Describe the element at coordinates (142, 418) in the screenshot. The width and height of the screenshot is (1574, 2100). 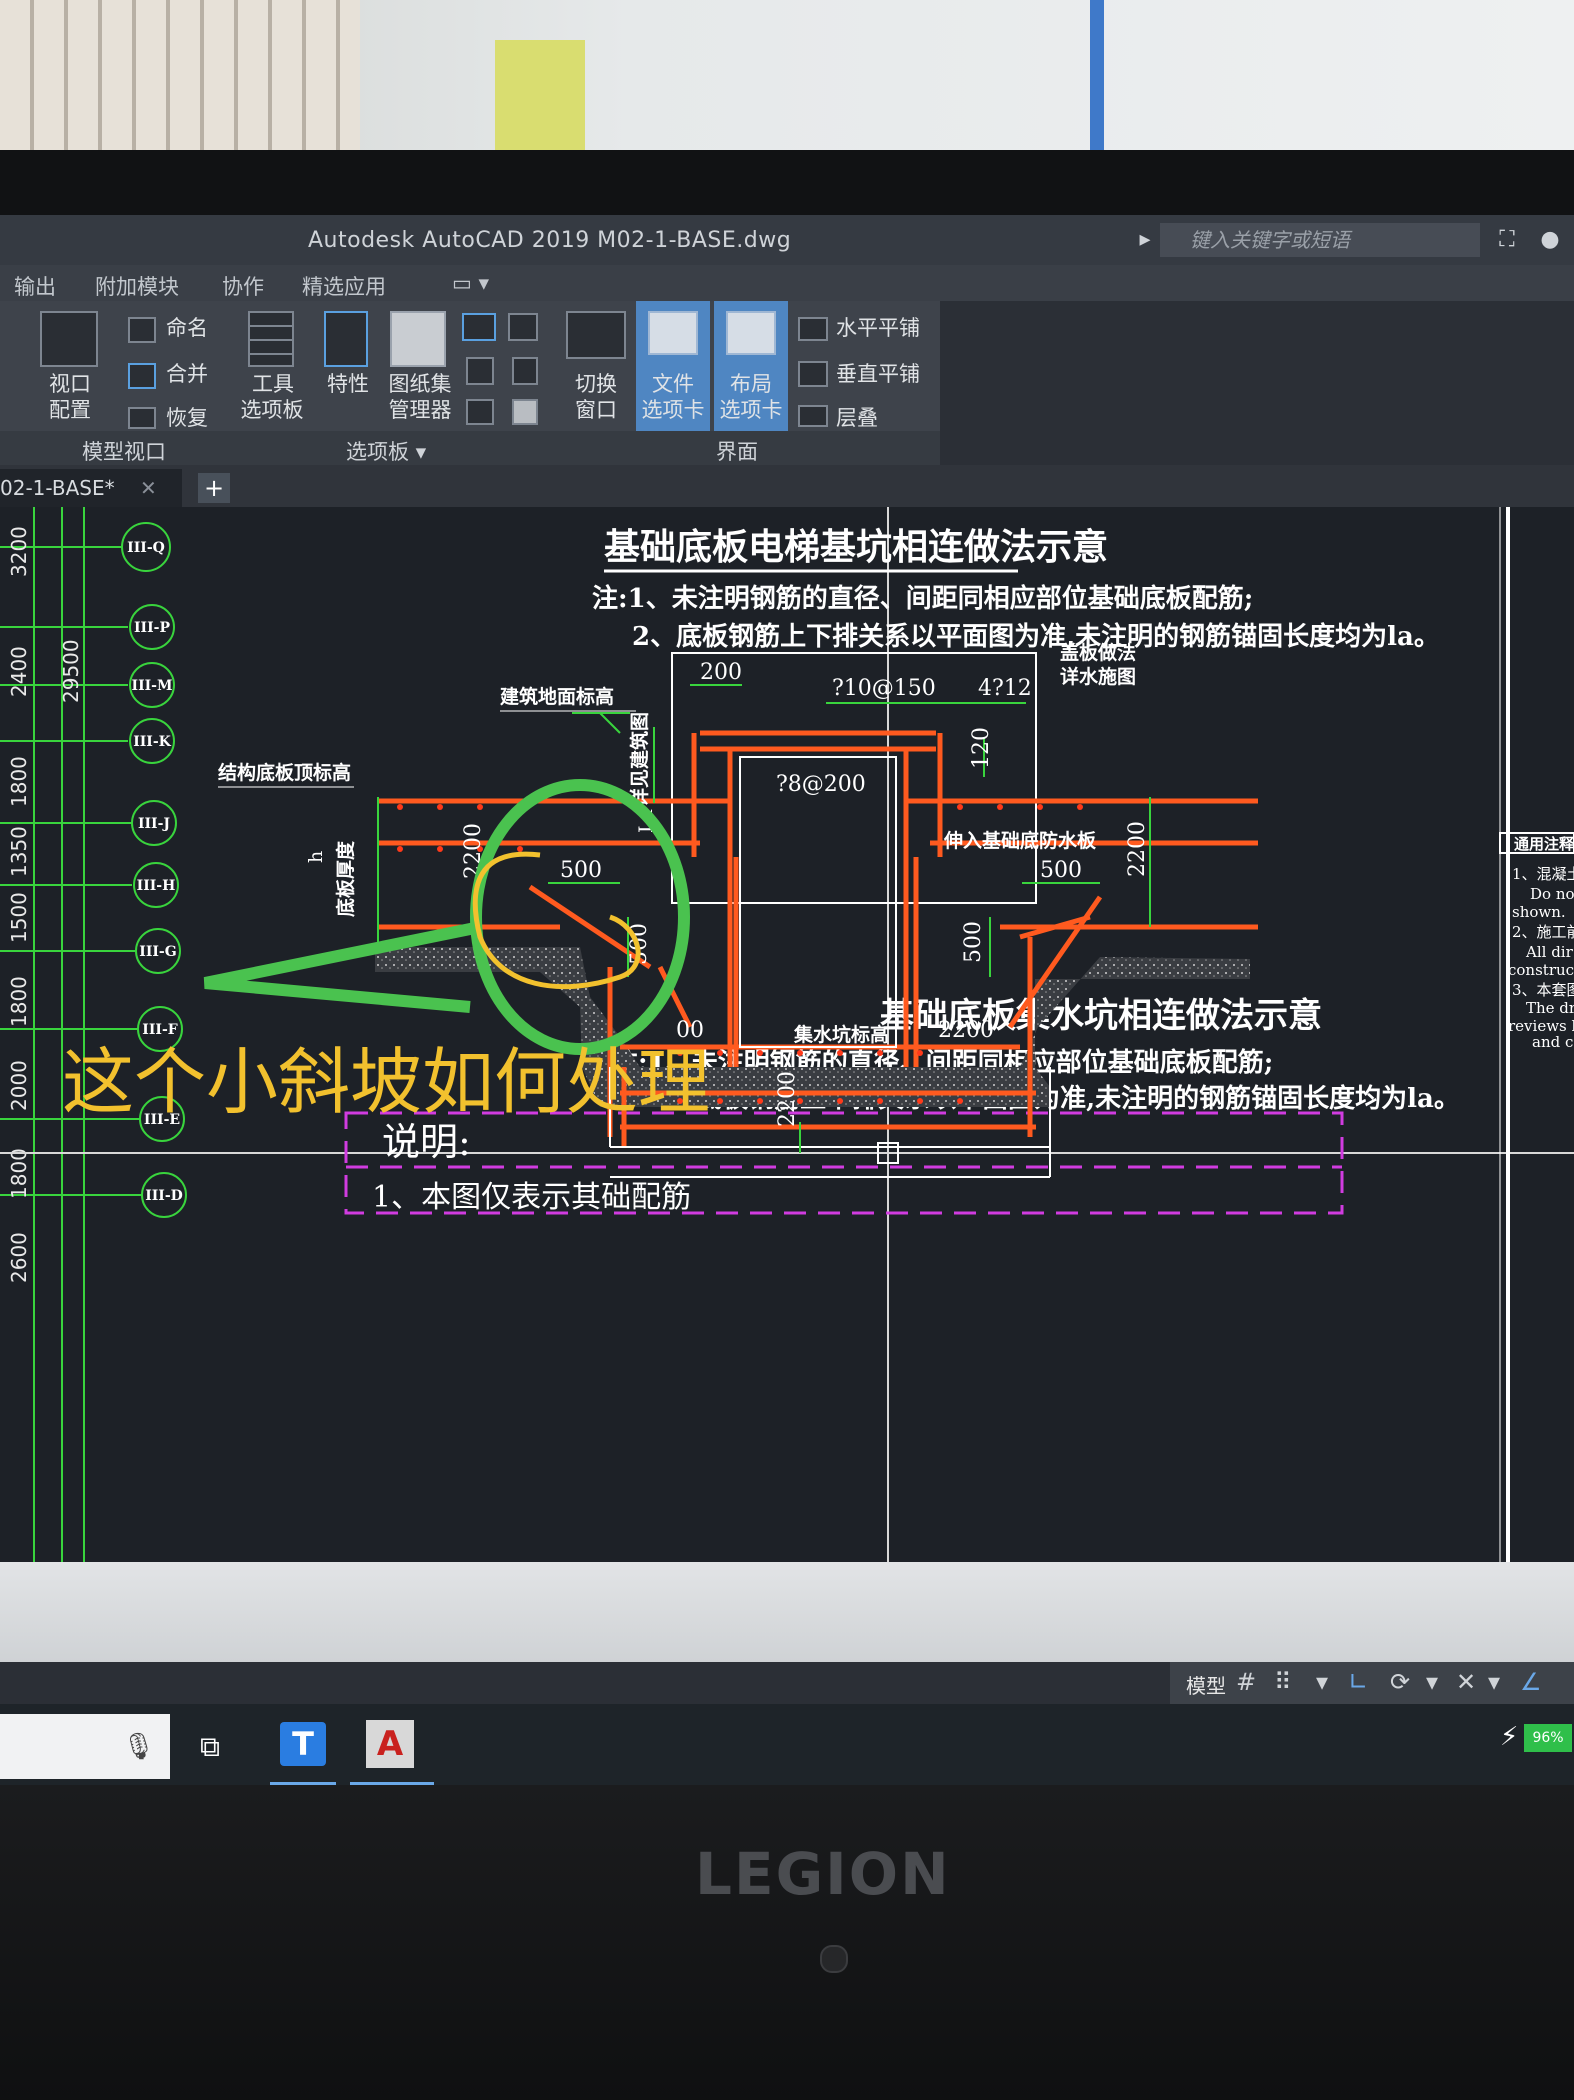
I see `restore-icon` at that location.